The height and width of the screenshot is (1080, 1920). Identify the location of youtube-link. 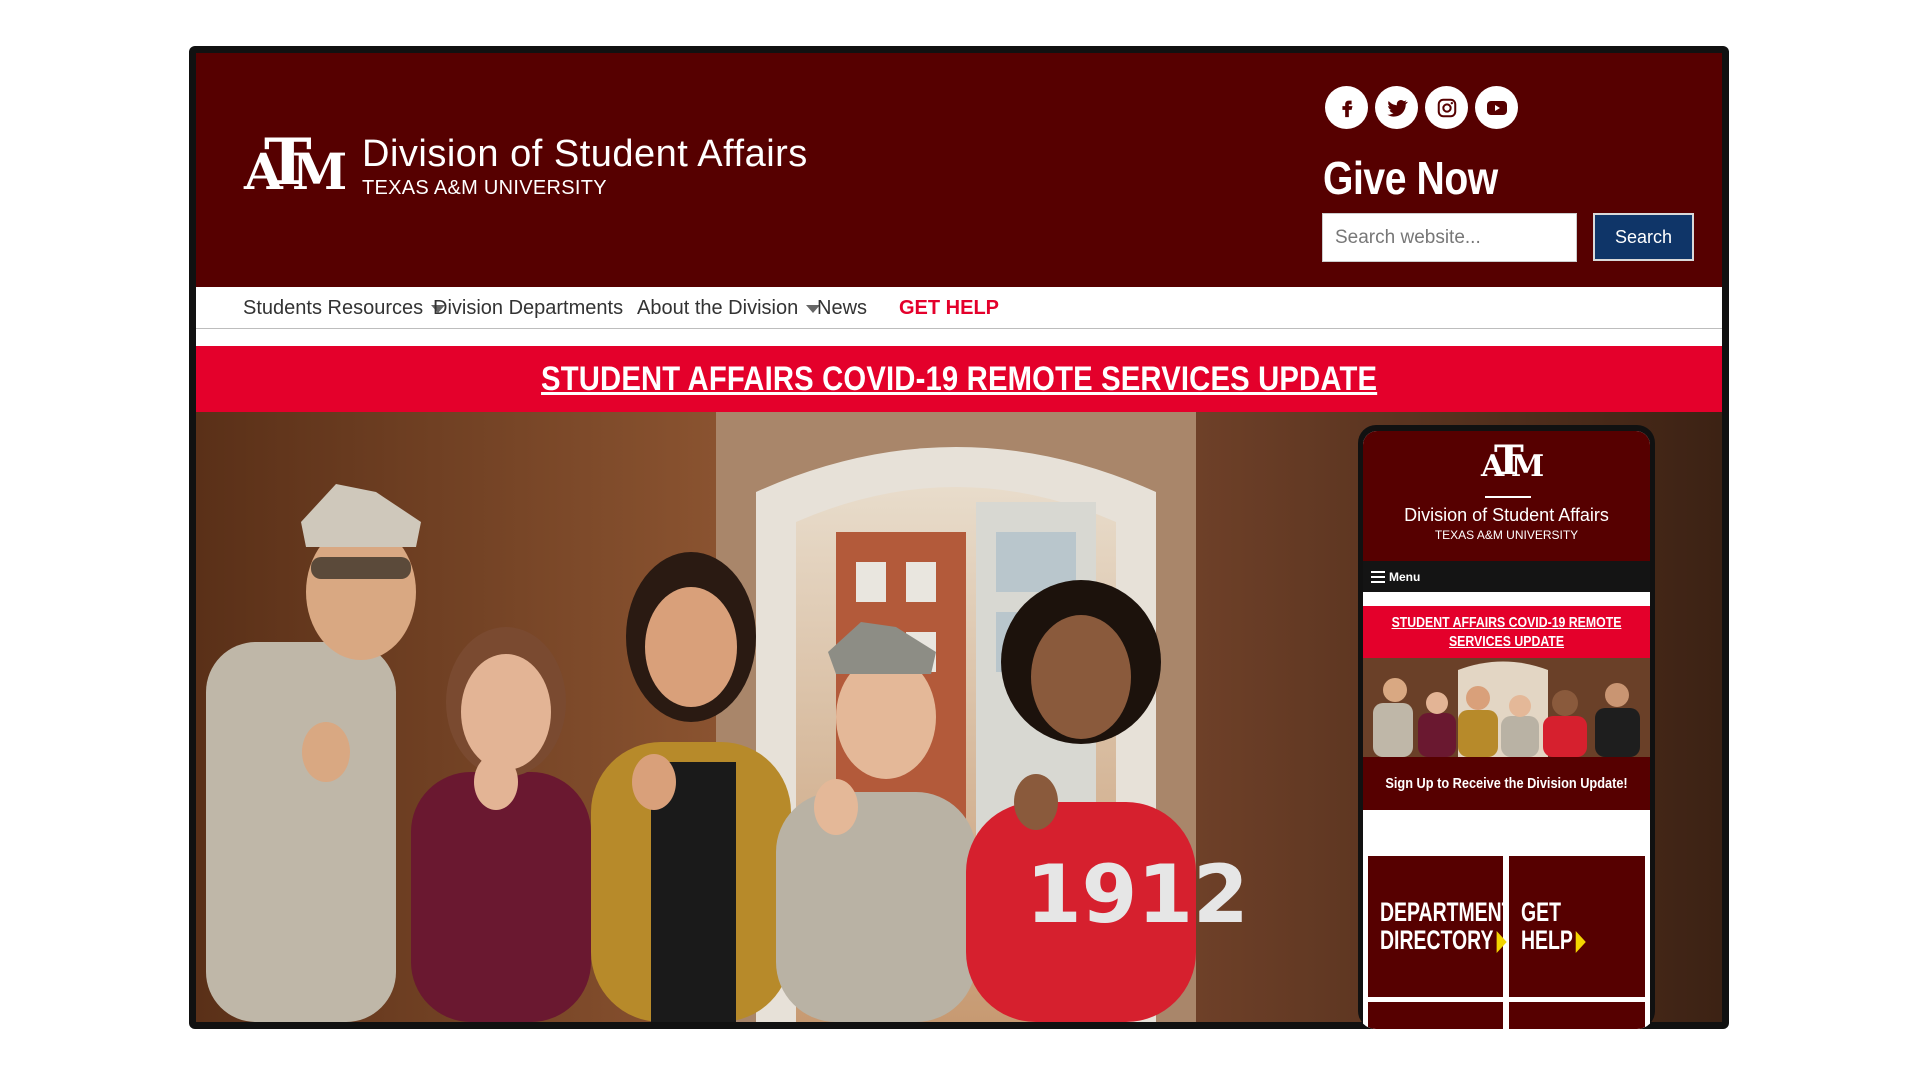
(1496, 107).